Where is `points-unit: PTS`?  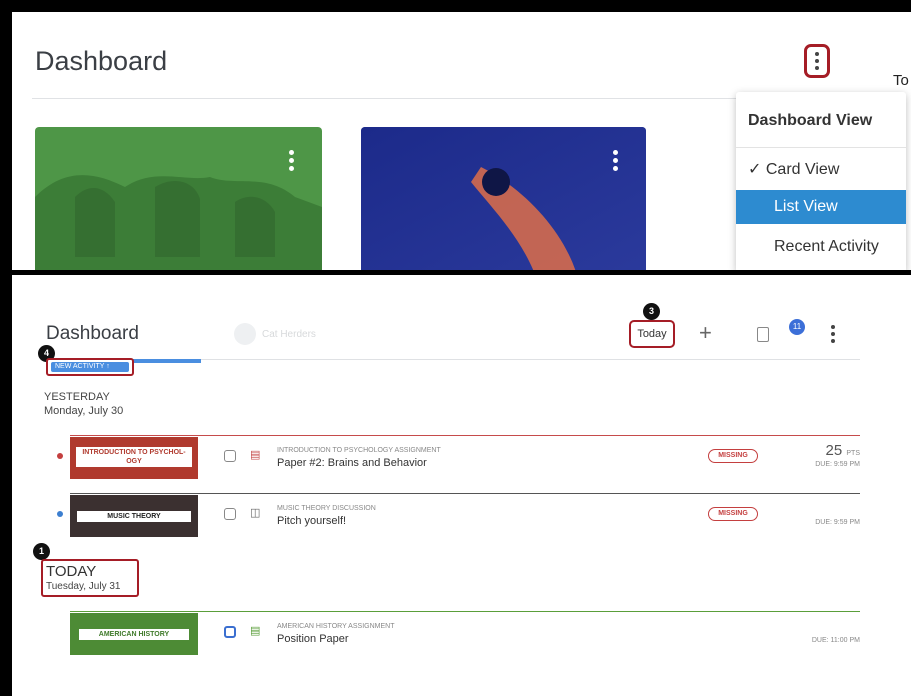
points-unit: PTS is located at coordinates (853, 453).